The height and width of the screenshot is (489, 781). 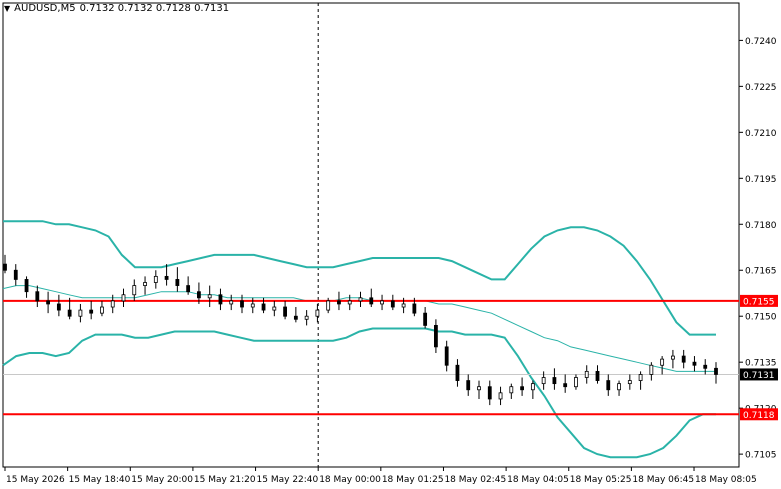 I want to click on y-tick-label: 0.7105, so click(x=761, y=456).